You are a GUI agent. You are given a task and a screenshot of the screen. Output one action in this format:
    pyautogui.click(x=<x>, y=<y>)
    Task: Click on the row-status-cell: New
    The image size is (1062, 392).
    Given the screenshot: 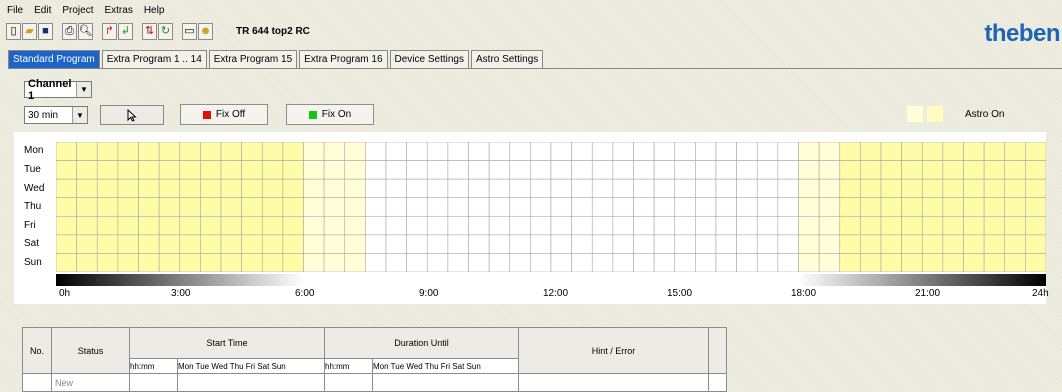 What is the action you would take?
    pyautogui.click(x=90, y=382)
    